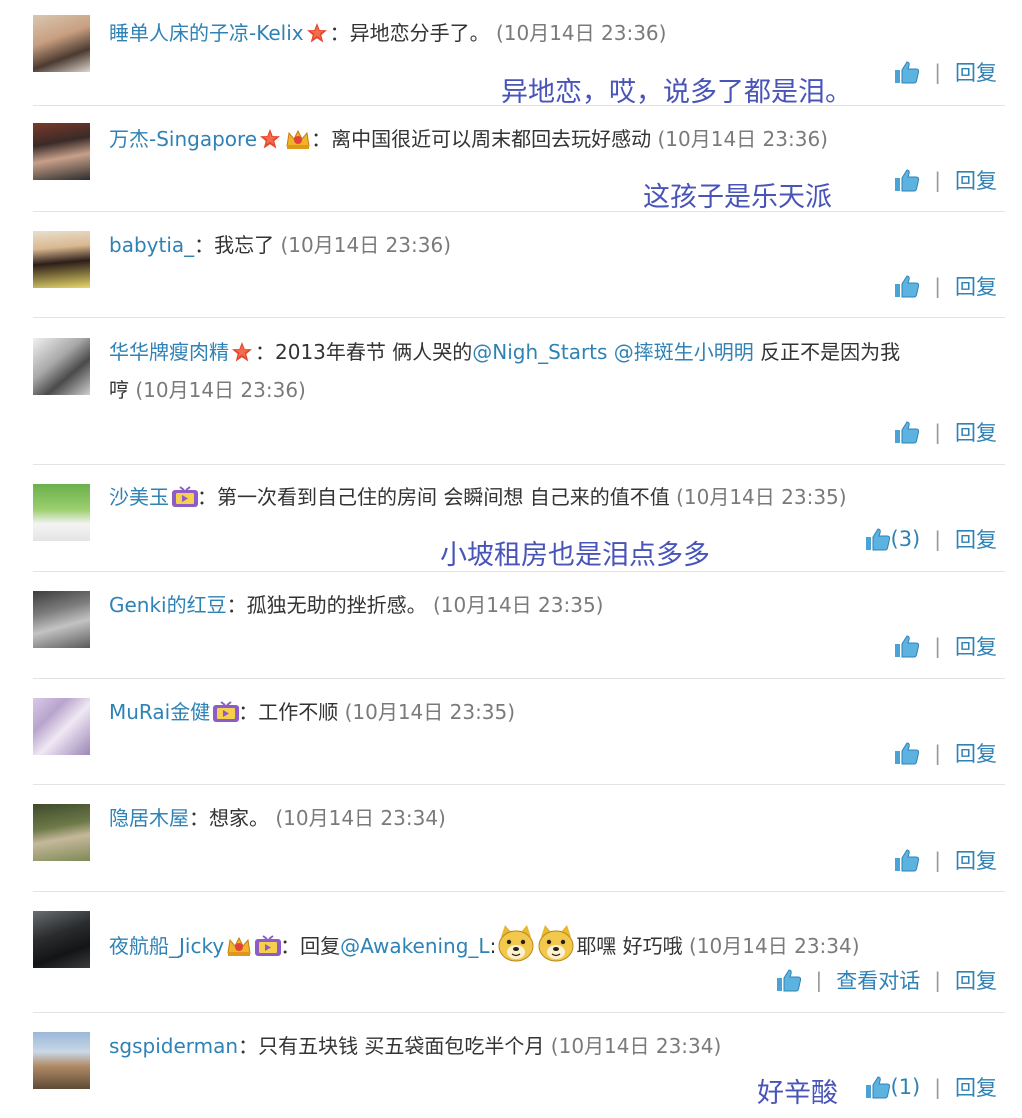 Image resolution: width=1022 pixels, height=1118 pixels. Describe the element at coordinates (159, 712) in the screenshot. I see `username-link: MuRai金健` at that location.